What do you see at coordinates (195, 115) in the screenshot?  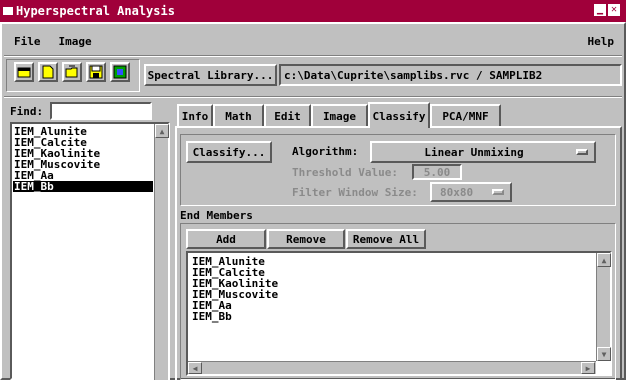 I see `tab-info: Info` at bounding box center [195, 115].